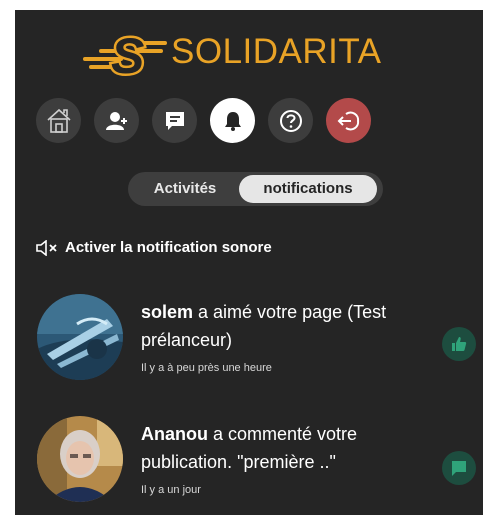 The height and width of the screenshot is (525, 493). What do you see at coordinates (203, 120) in the screenshot?
I see `icon-nav` at bounding box center [203, 120].